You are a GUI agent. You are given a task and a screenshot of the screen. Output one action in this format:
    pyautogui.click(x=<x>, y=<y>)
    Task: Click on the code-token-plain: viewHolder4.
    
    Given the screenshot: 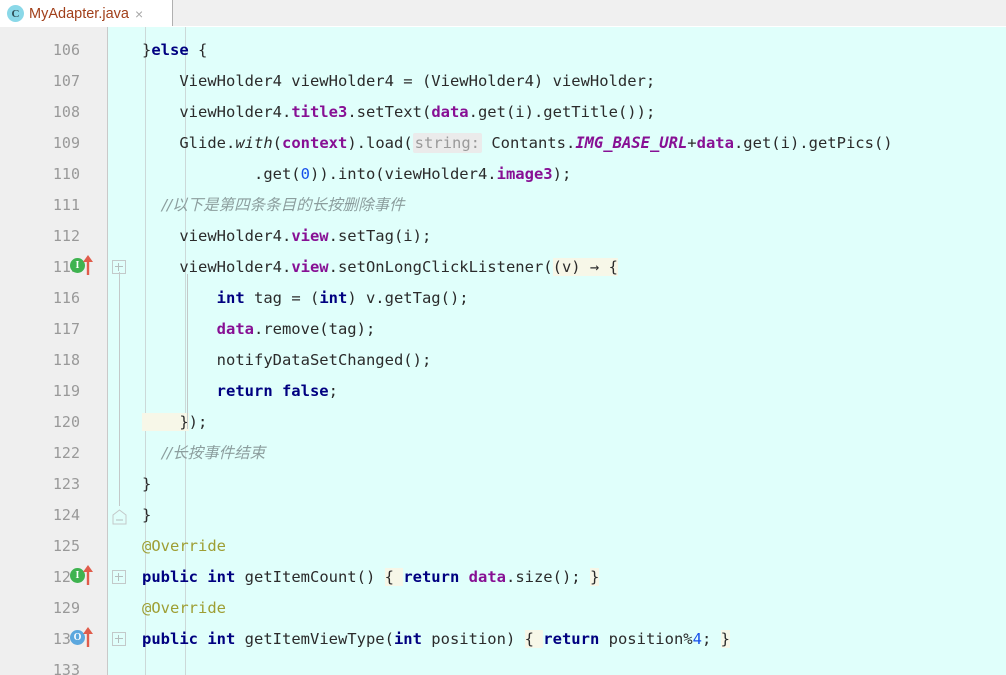 What is the action you would take?
    pyautogui.click(x=217, y=236)
    